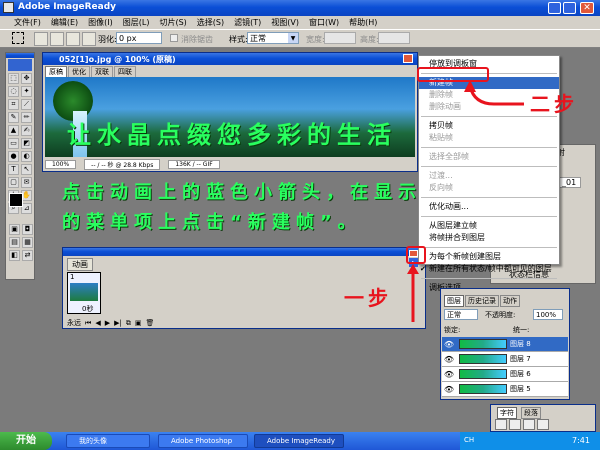 This screenshot has height=450, width=600. Describe the element at coordinates (174, 38) in the screenshot. I see `antialias-checkbox` at that location.